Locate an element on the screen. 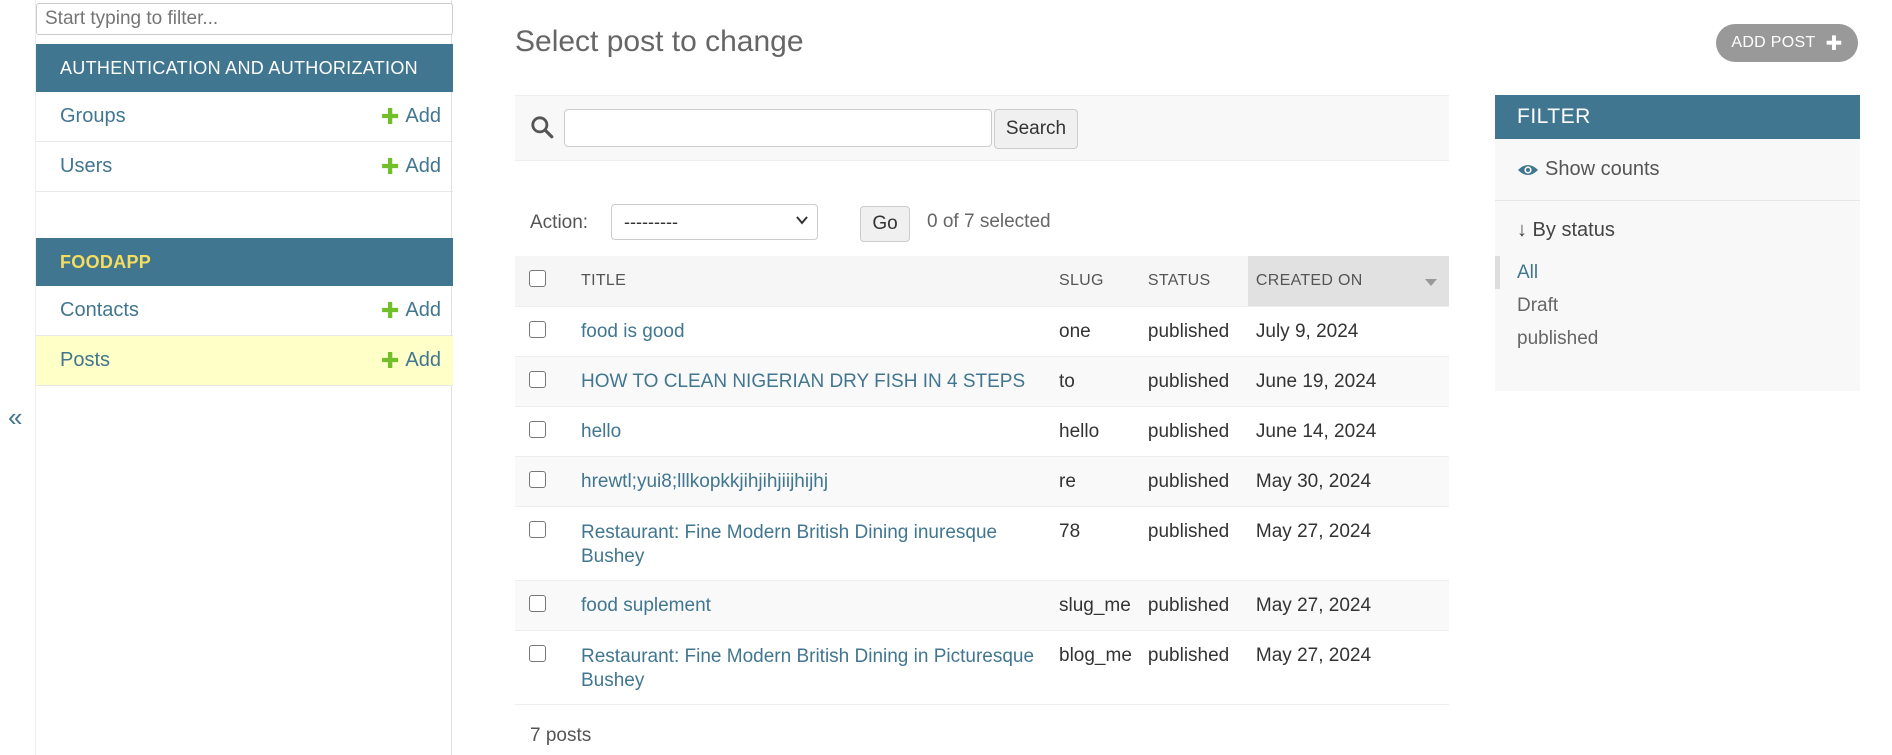 The height and width of the screenshot is (755, 1892). column-header-title: TITLE is located at coordinates (812, 281).